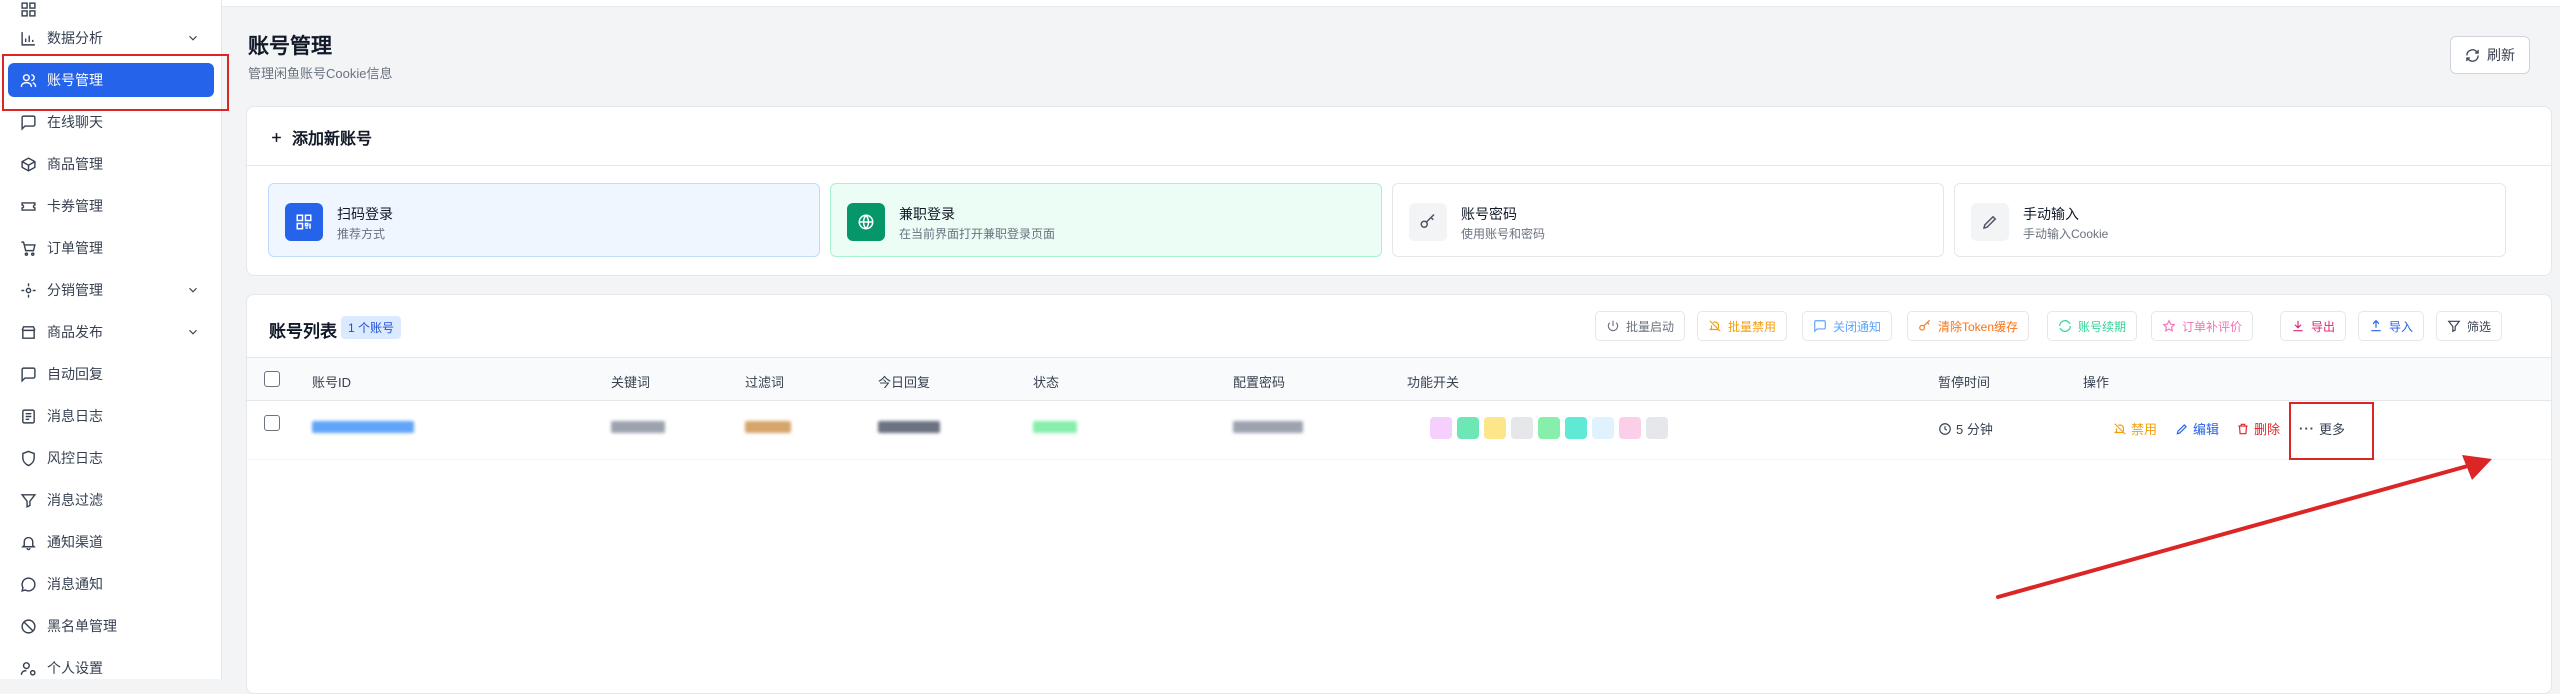 The width and height of the screenshot is (2560, 694). I want to click on disable-action: 禁用, so click(2135, 428).